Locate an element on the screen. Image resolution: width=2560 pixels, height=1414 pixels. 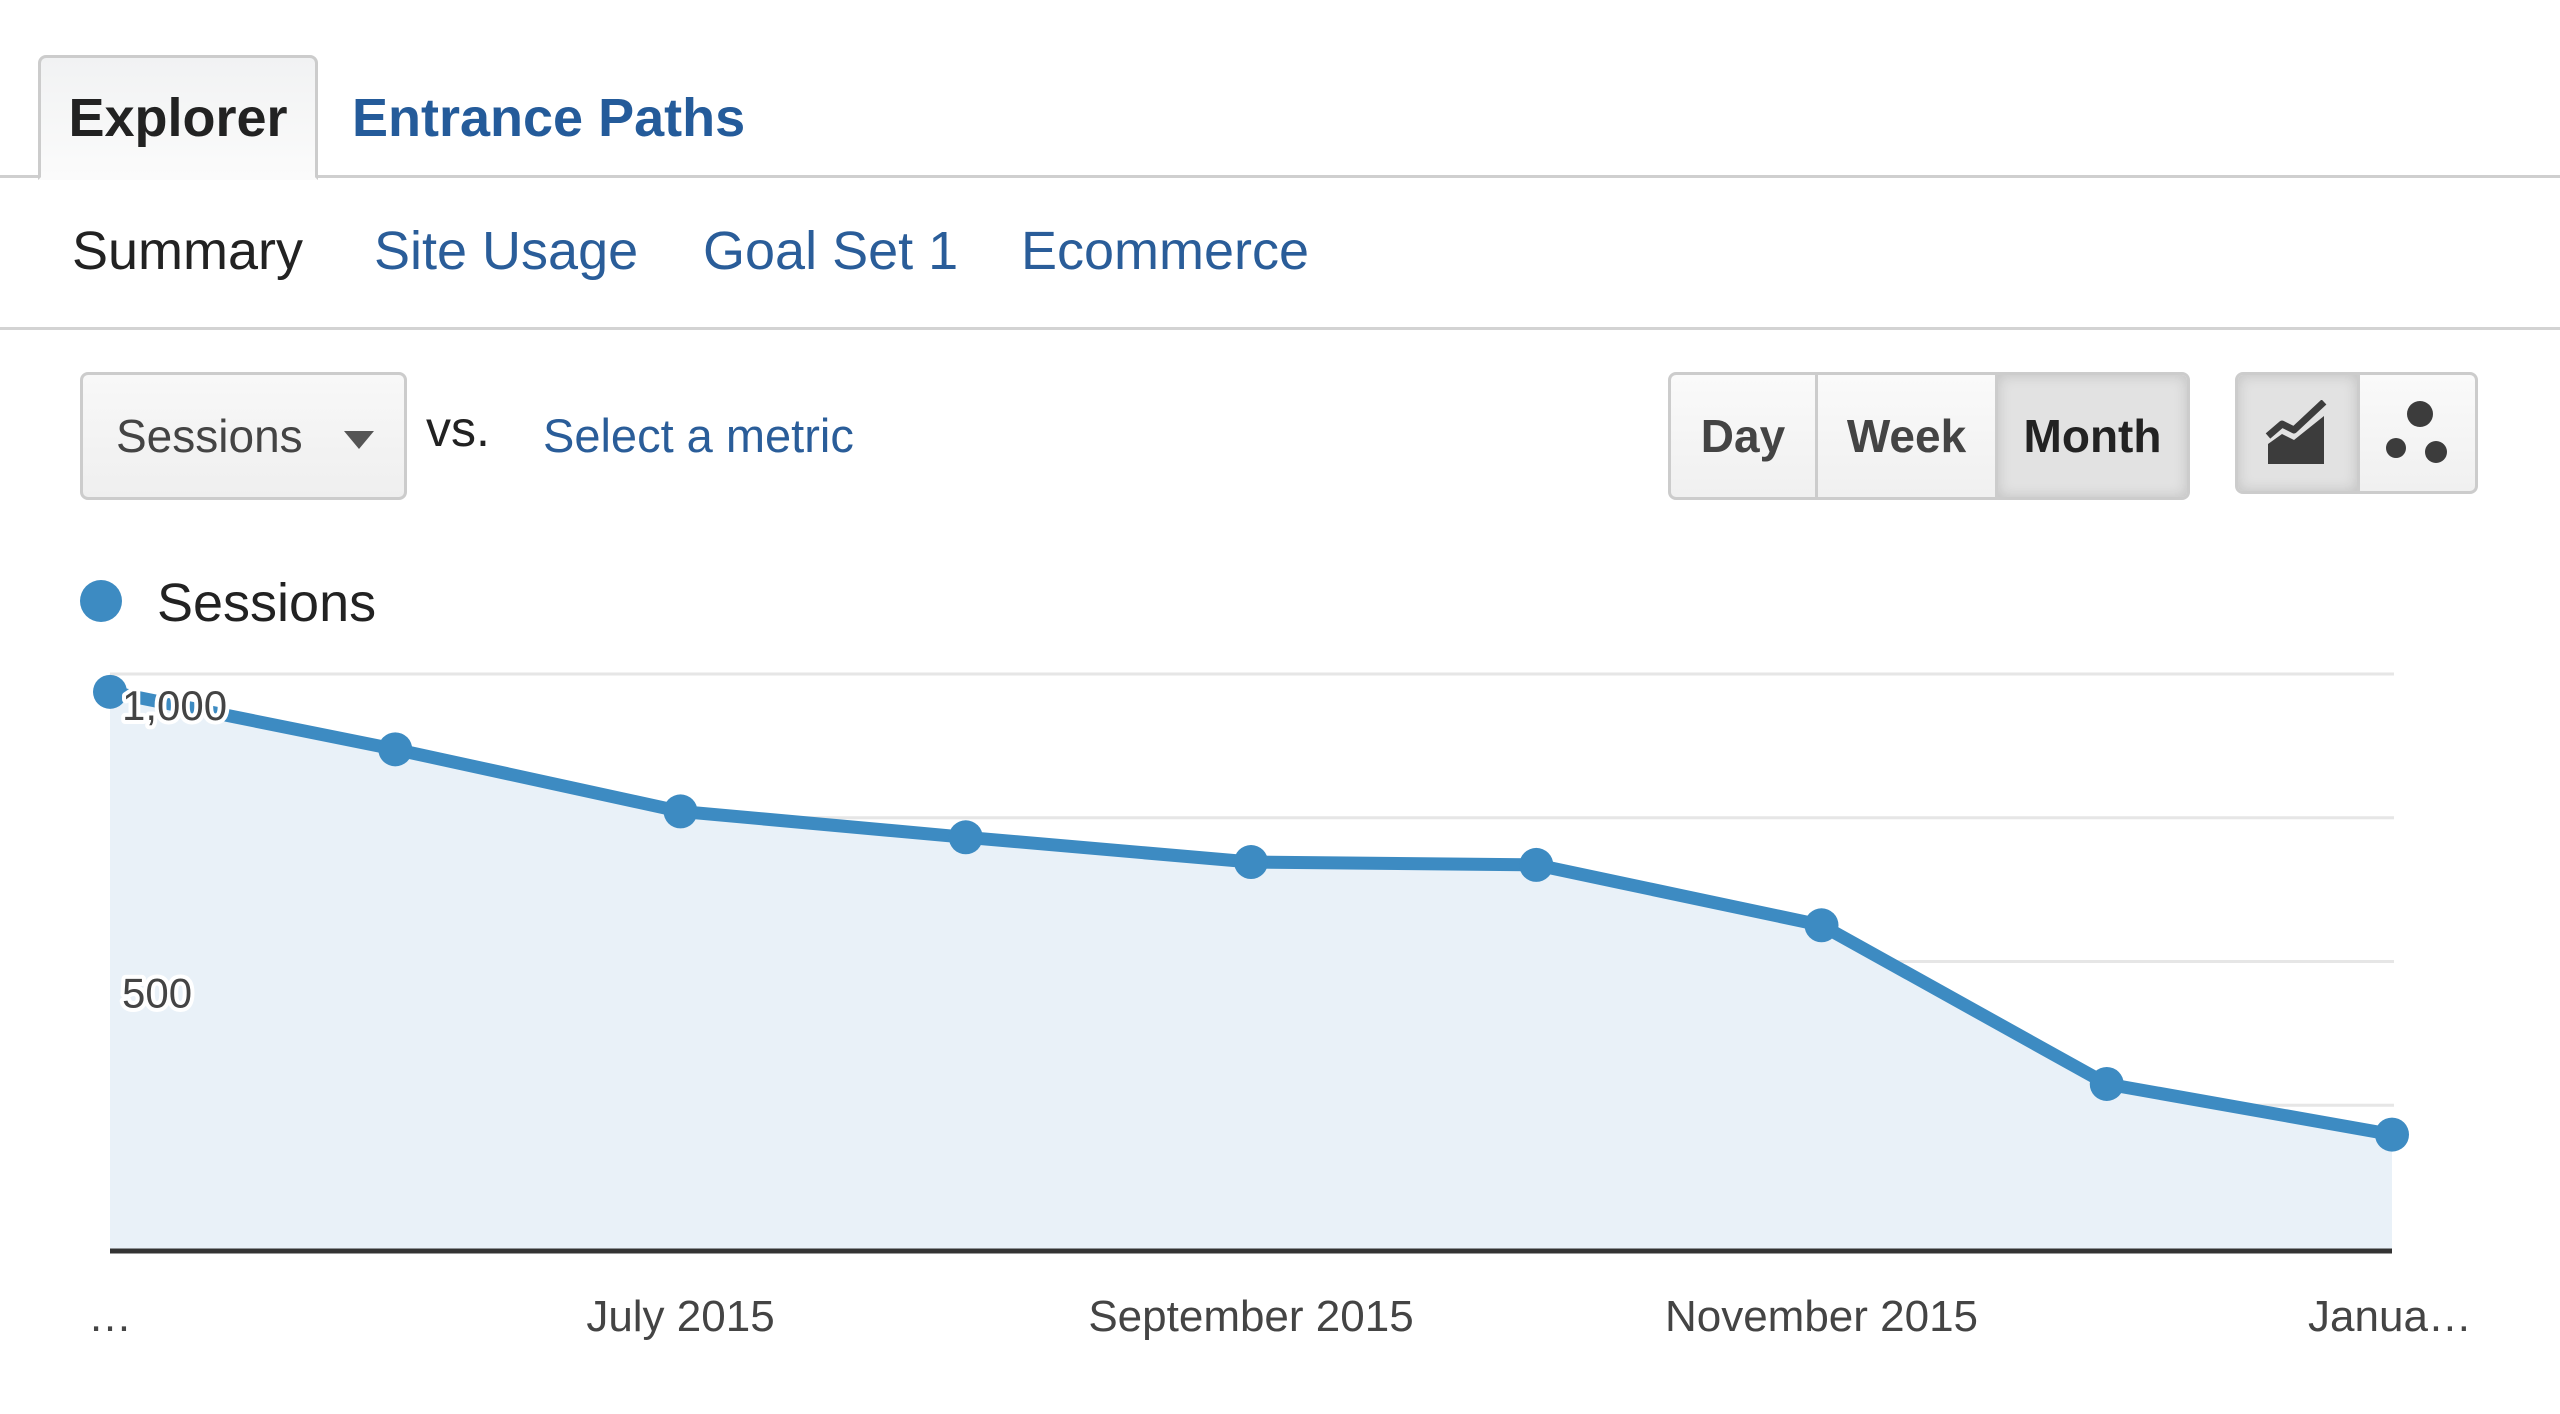
vs-label: vs. is located at coordinates (458, 429).